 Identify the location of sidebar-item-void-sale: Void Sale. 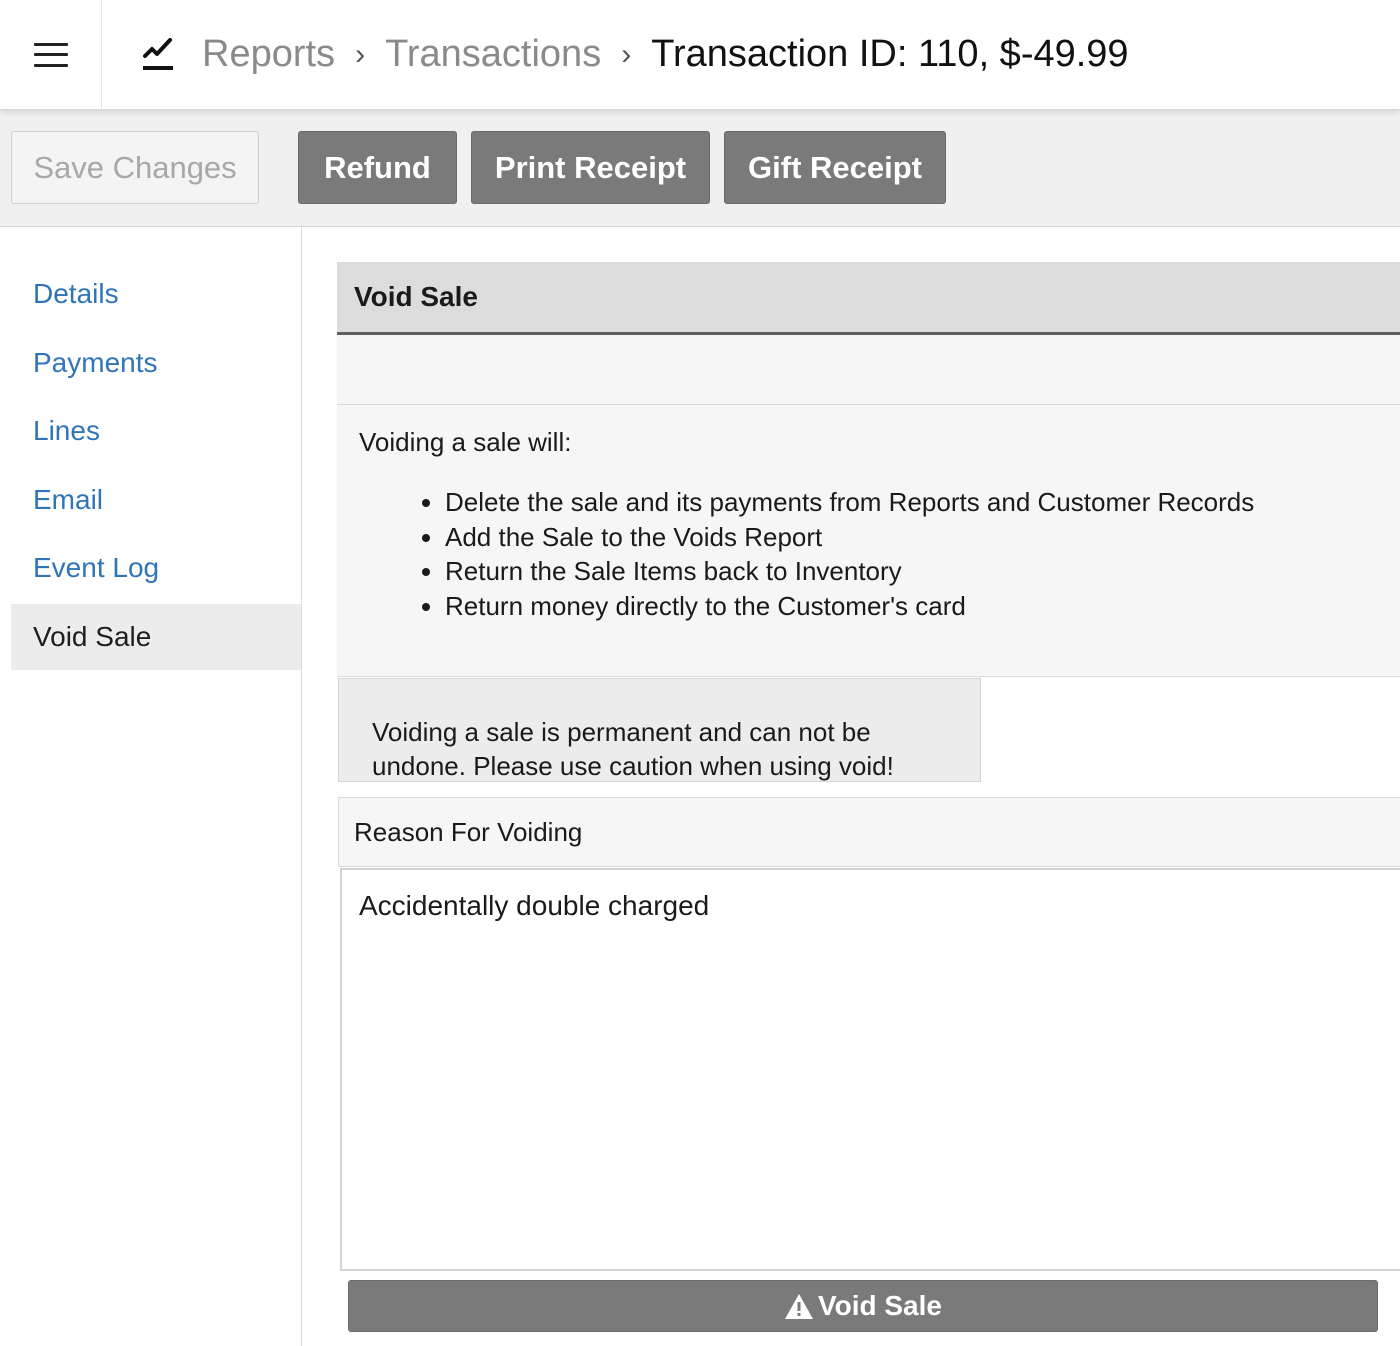
(156, 637).